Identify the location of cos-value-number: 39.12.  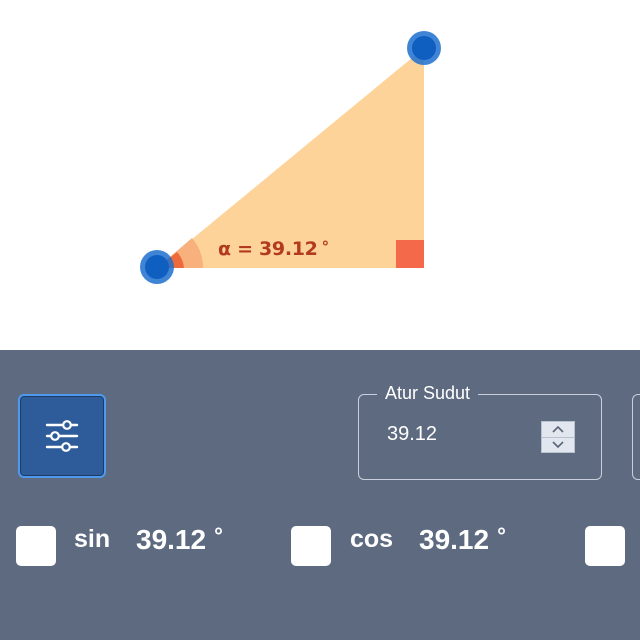
(454, 539).